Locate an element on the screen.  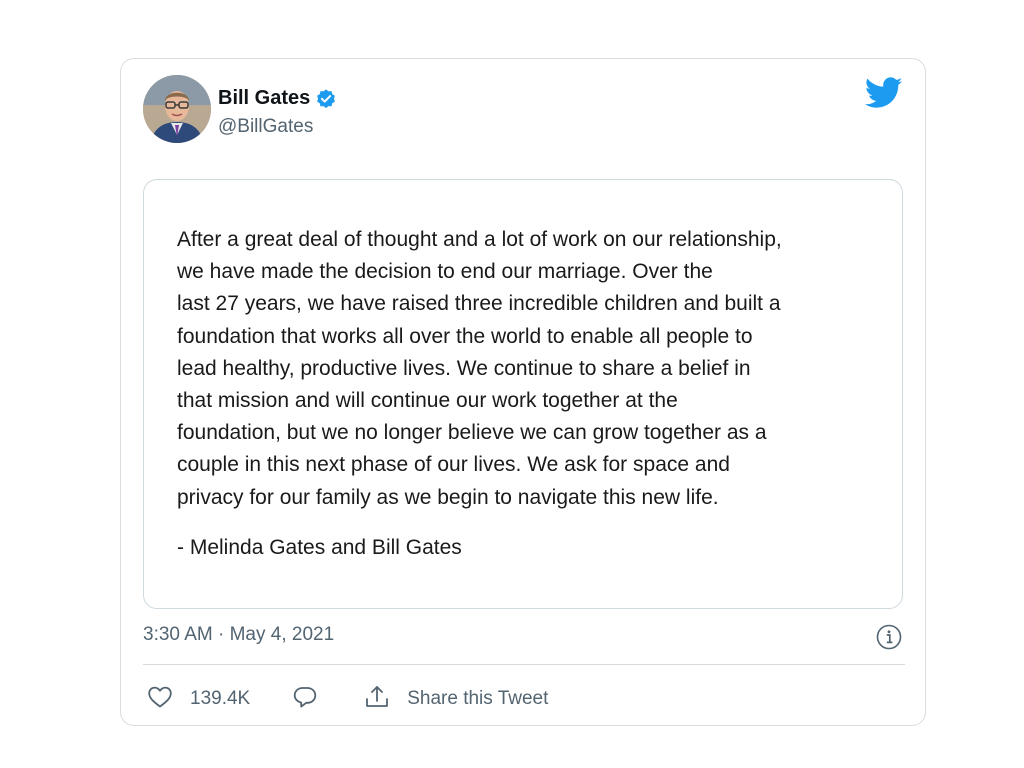
tweet-timestamp: 3:30 AM · May 4, 2021 is located at coordinates (238, 635).